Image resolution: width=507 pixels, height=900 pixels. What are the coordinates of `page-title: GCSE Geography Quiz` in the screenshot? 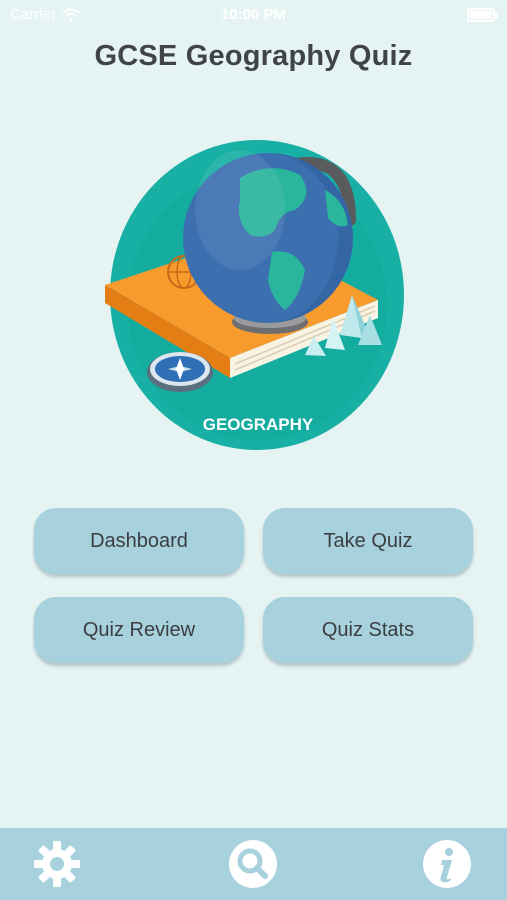 It's located at (253, 56).